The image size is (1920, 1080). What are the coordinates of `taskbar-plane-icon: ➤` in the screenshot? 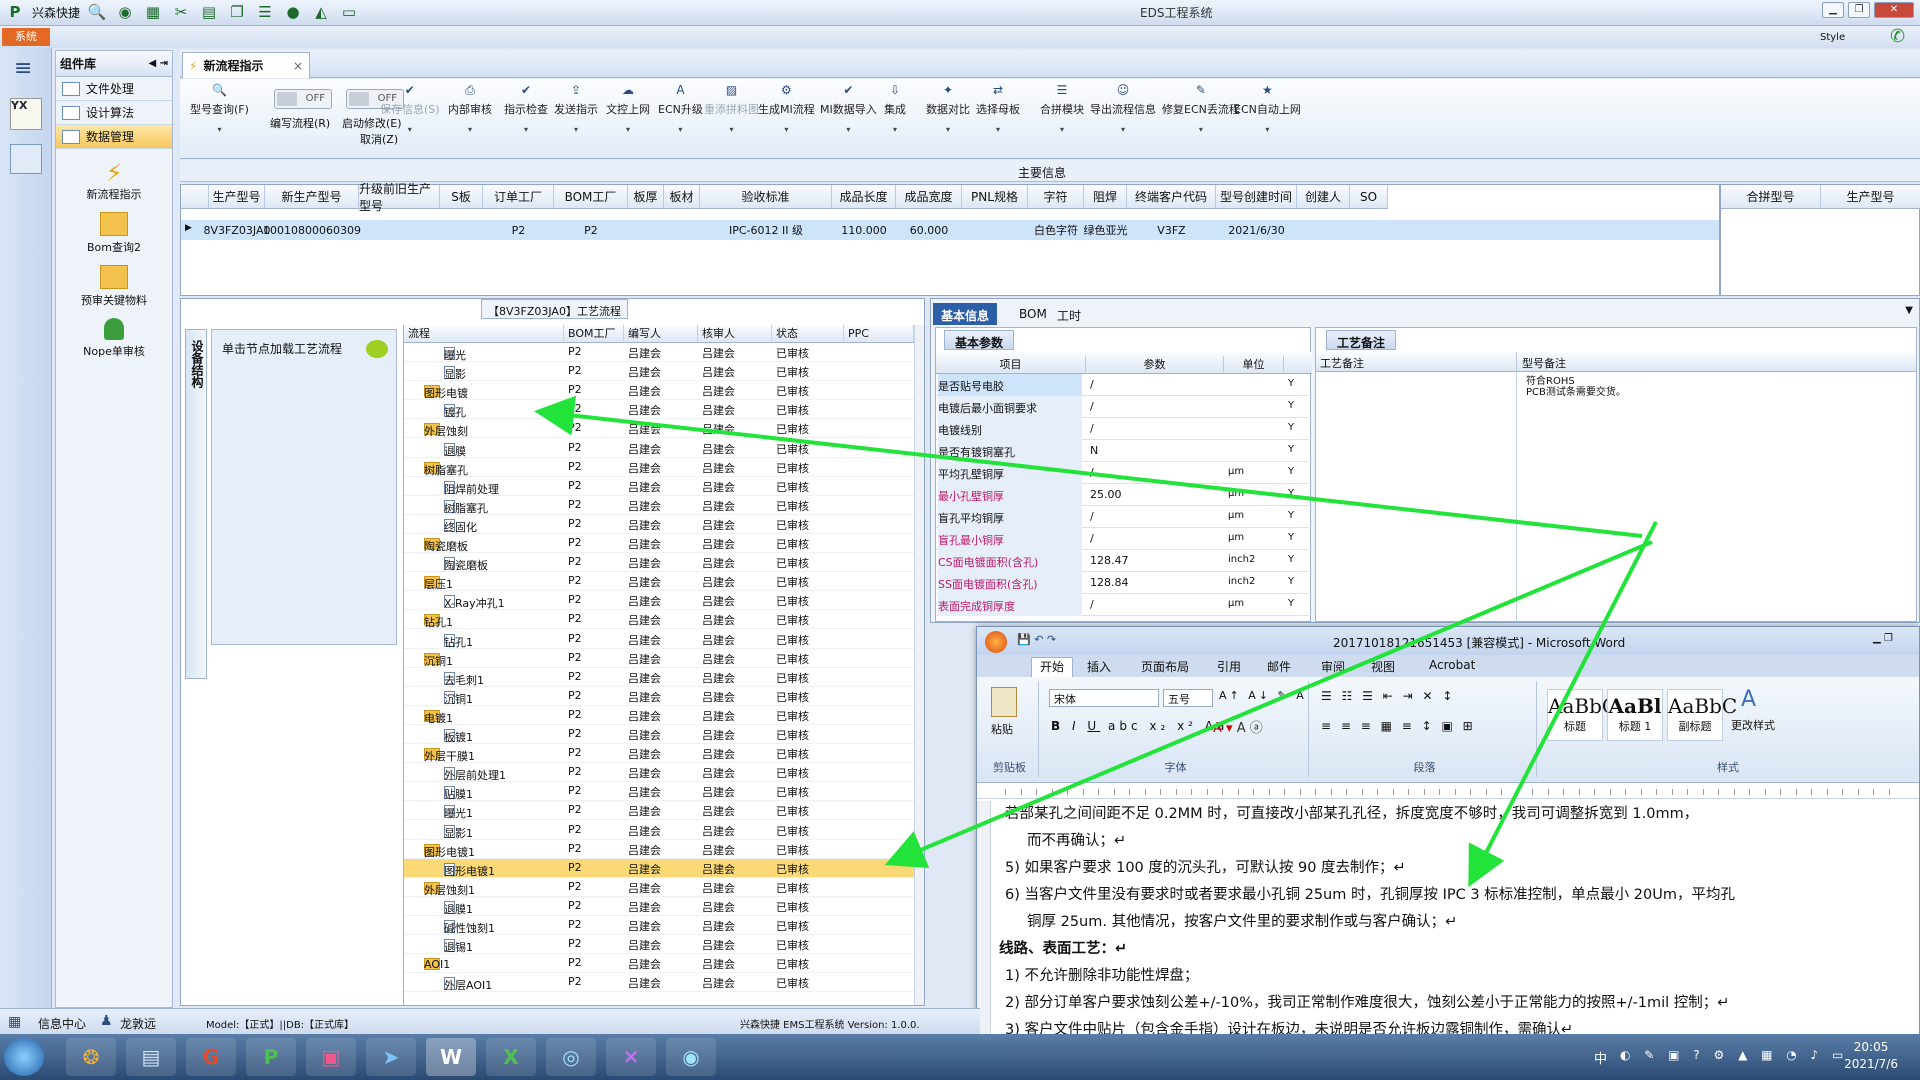 It's located at (391, 1057).